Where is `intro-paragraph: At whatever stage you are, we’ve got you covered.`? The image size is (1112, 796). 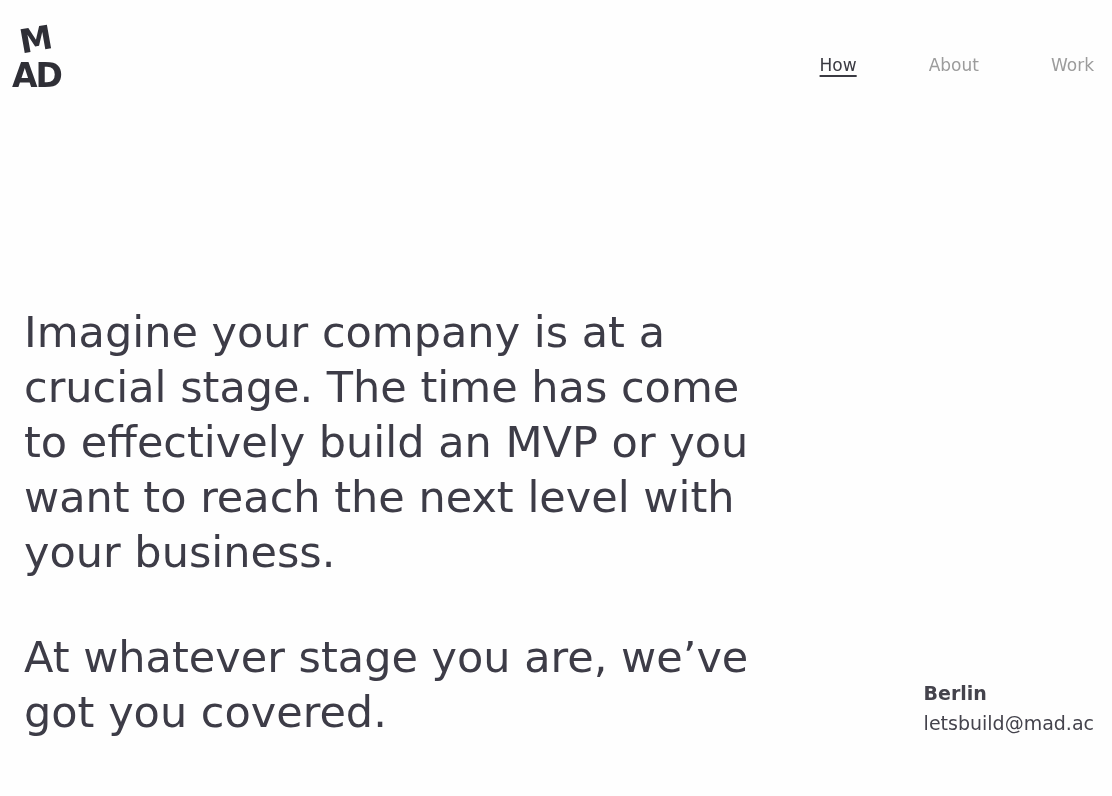 intro-paragraph: At whatever stage you are, we’ve got you covered. is located at coordinates (387, 685).